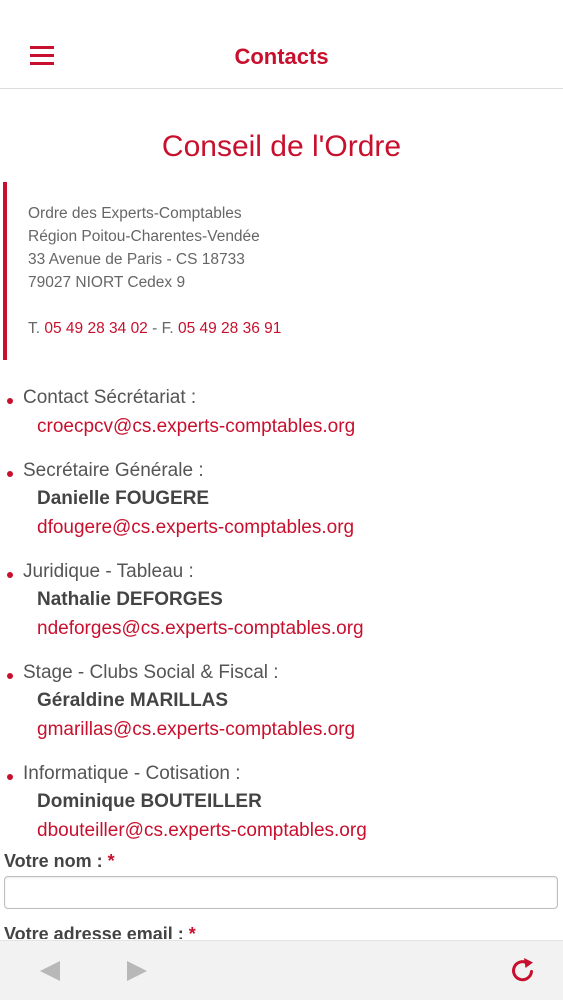  What do you see at coordinates (281, 892) in the screenshot?
I see `name-input` at bounding box center [281, 892].